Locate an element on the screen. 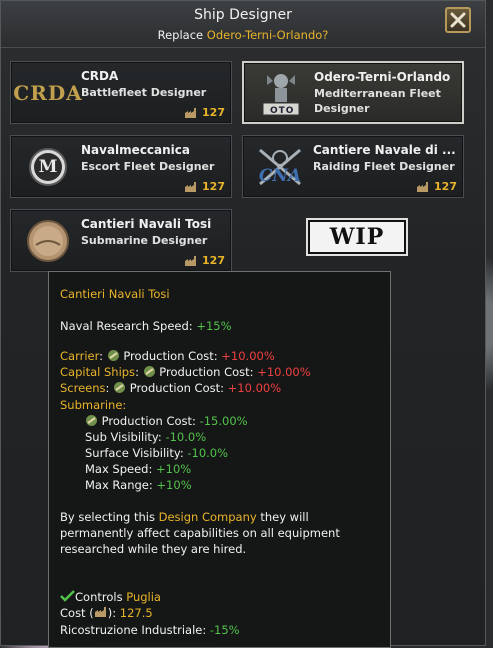 The height and width of the screenshot is (648, 493). card-name: Cantieri Navali Tosi is located at coordinates (146, 224).